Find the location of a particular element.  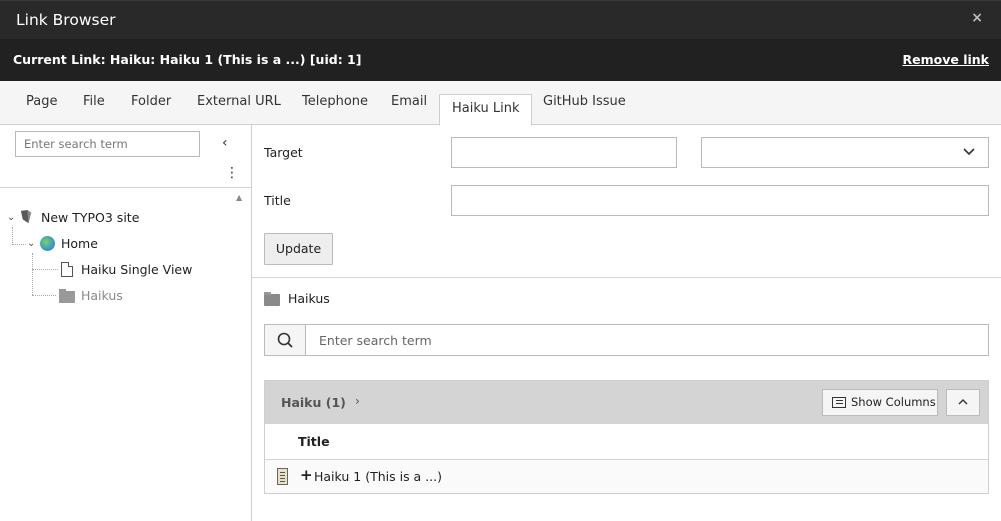

column-header-row: Title is located at coordinates (626, 442).